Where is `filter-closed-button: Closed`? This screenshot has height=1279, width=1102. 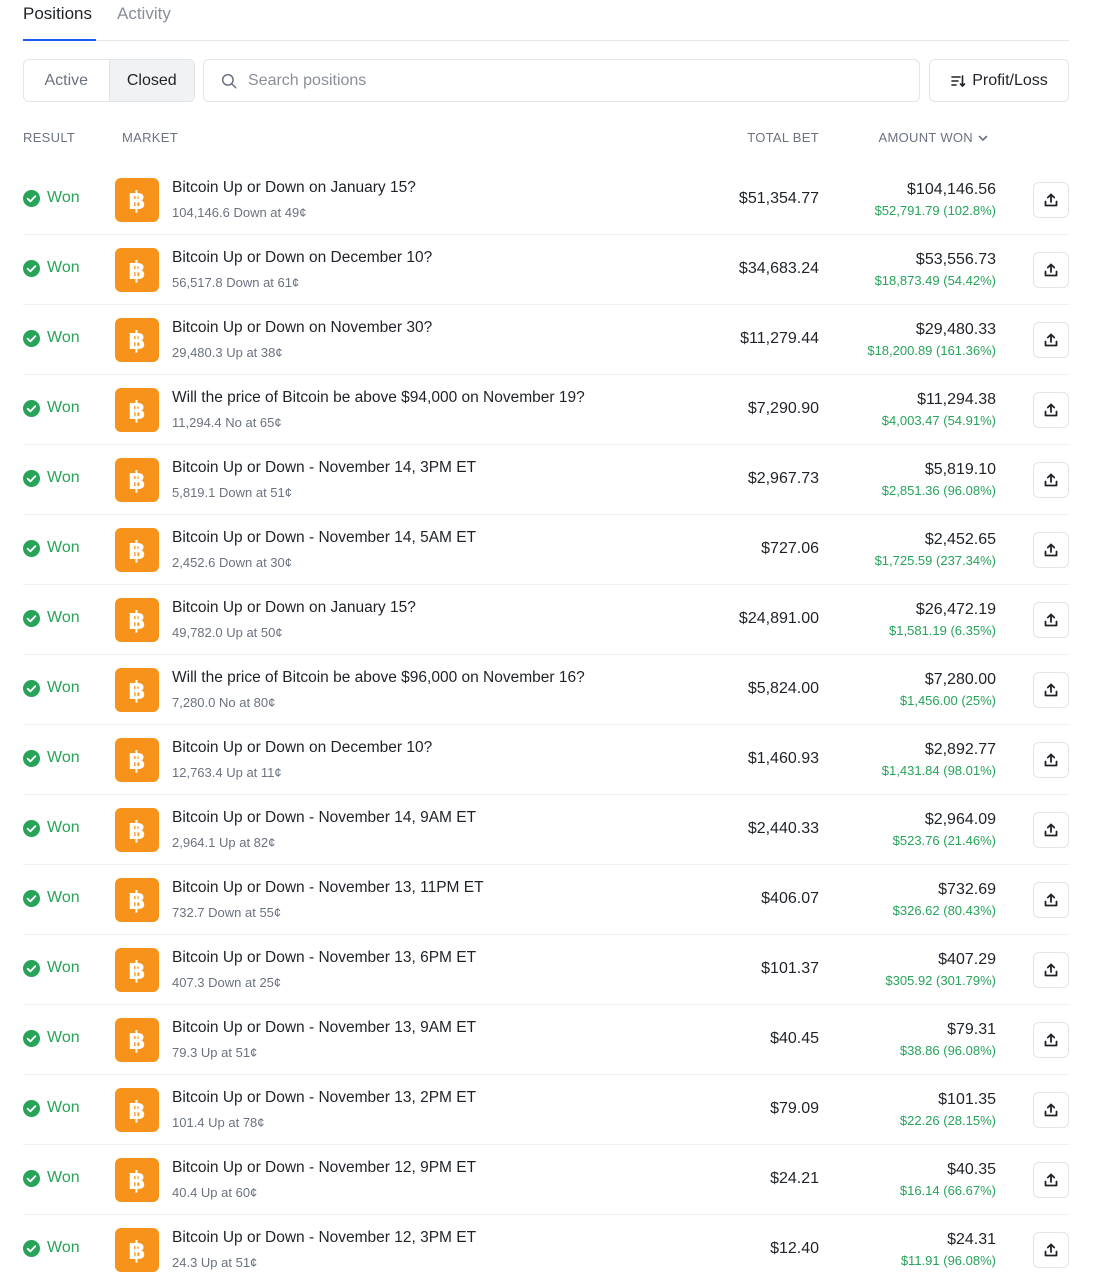
filter-closed-button: Closed is located at coordinates (151, 80).